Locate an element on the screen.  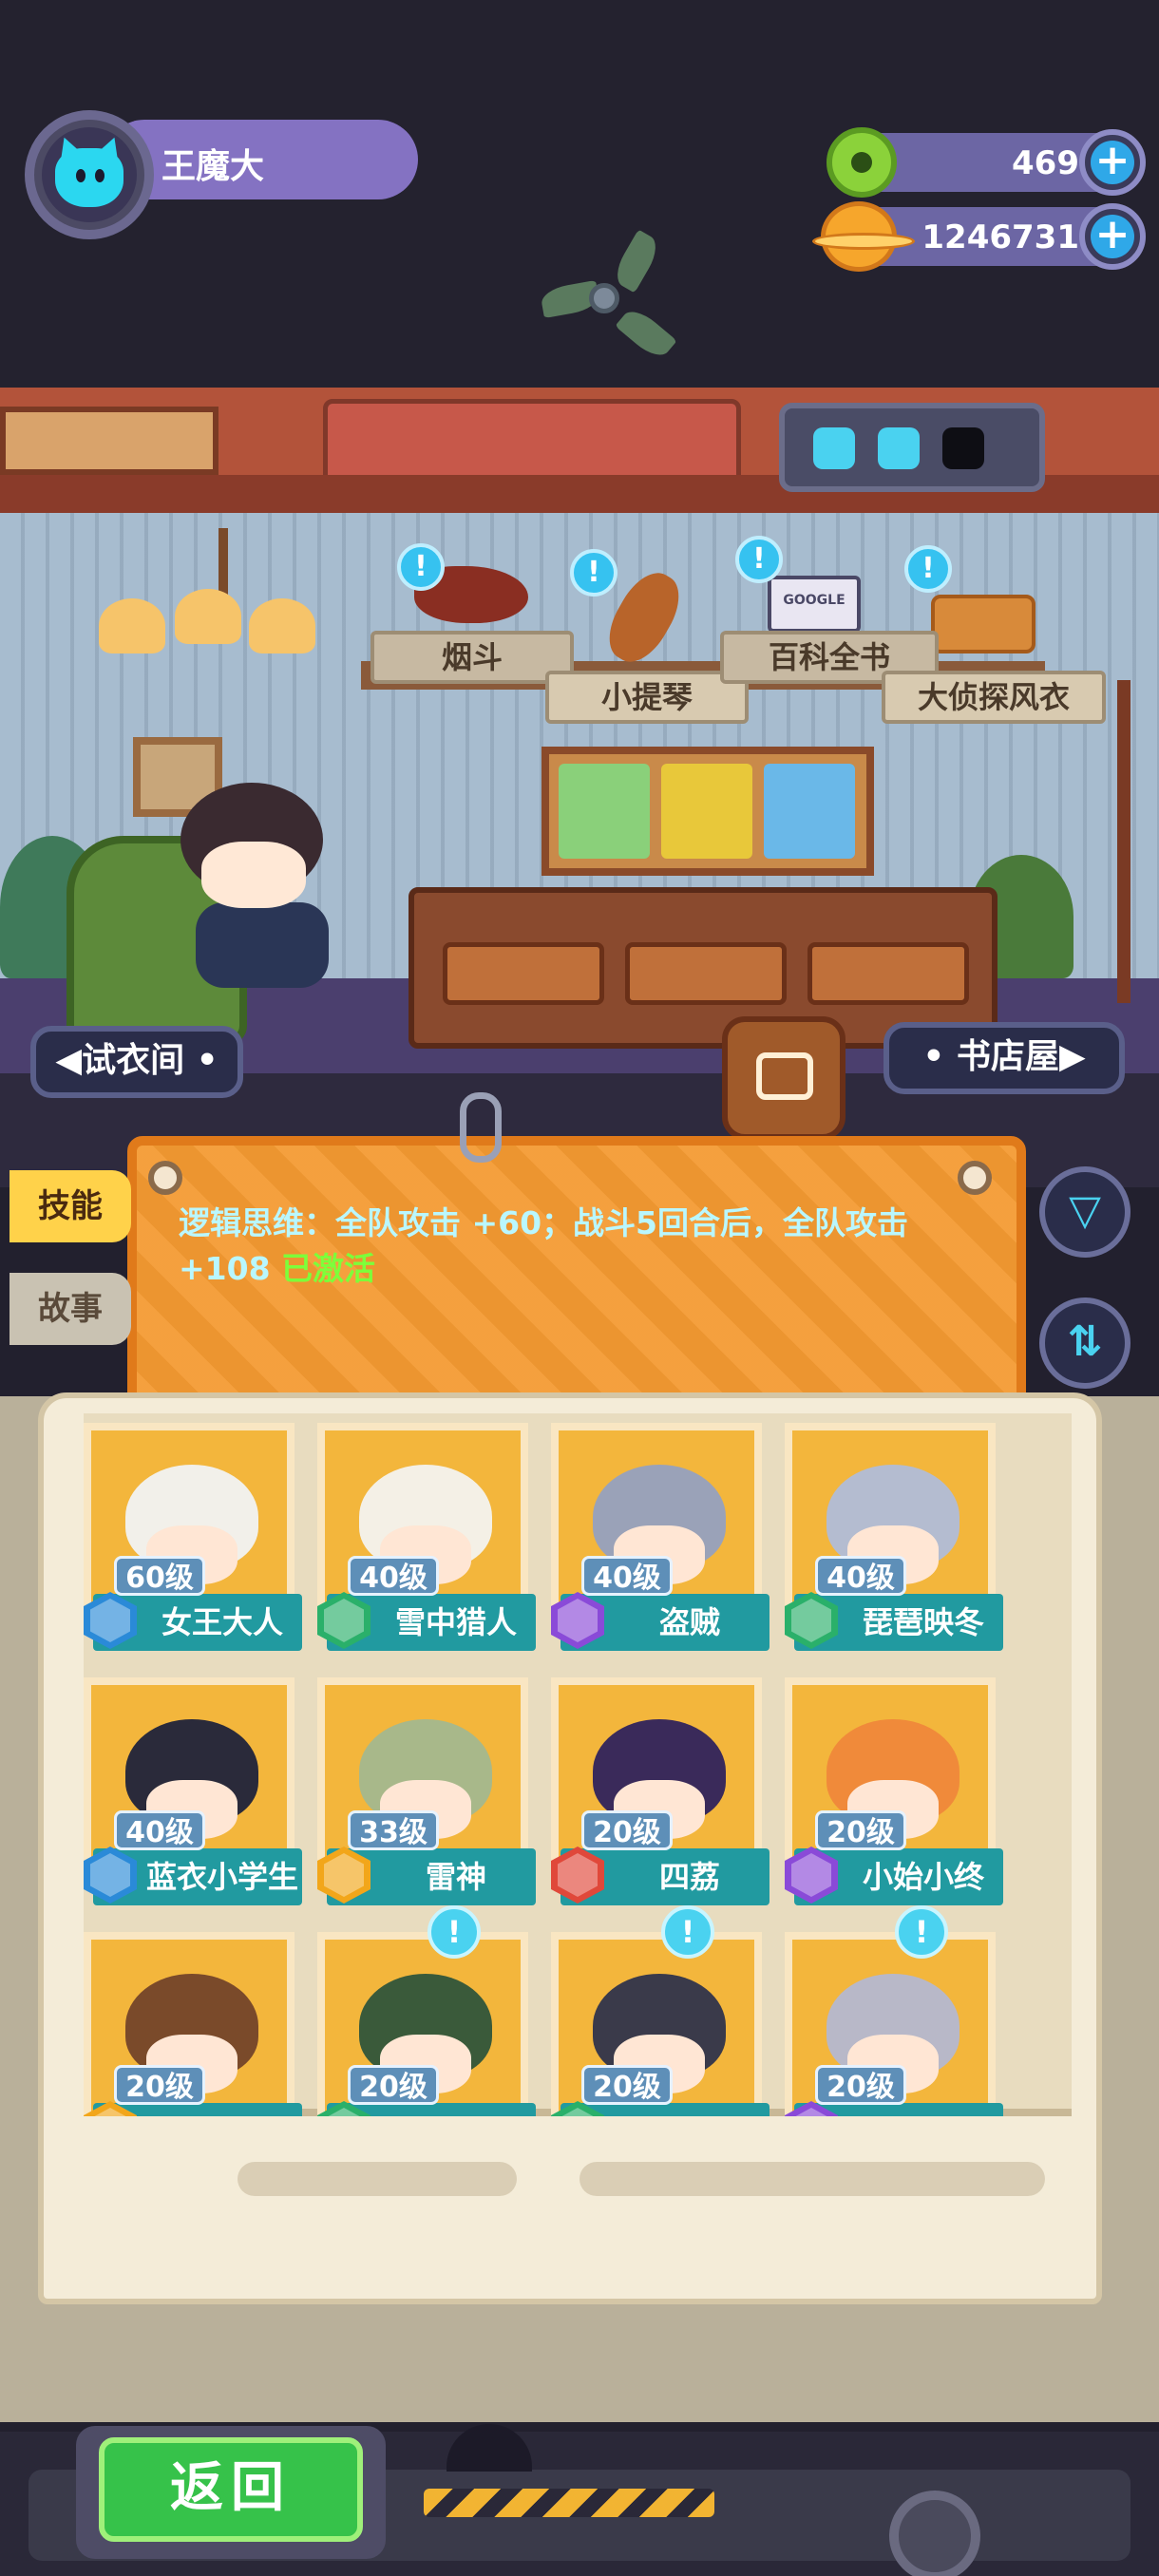
shelf-label-violin: 小提琴 is located at coordinates (647, 697).